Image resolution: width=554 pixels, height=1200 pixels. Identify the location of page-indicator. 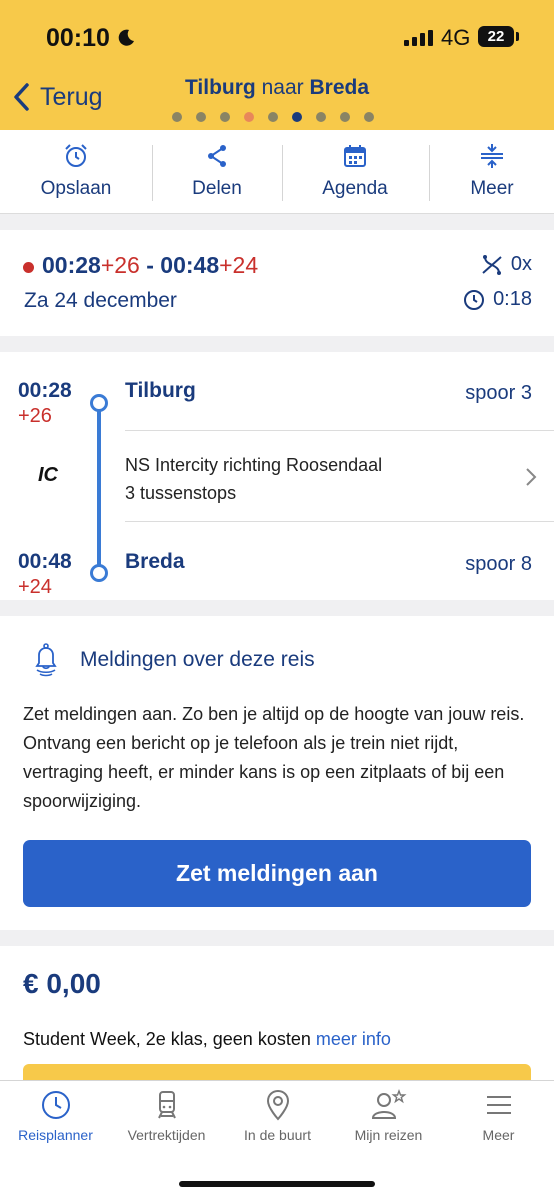
(273, 117).